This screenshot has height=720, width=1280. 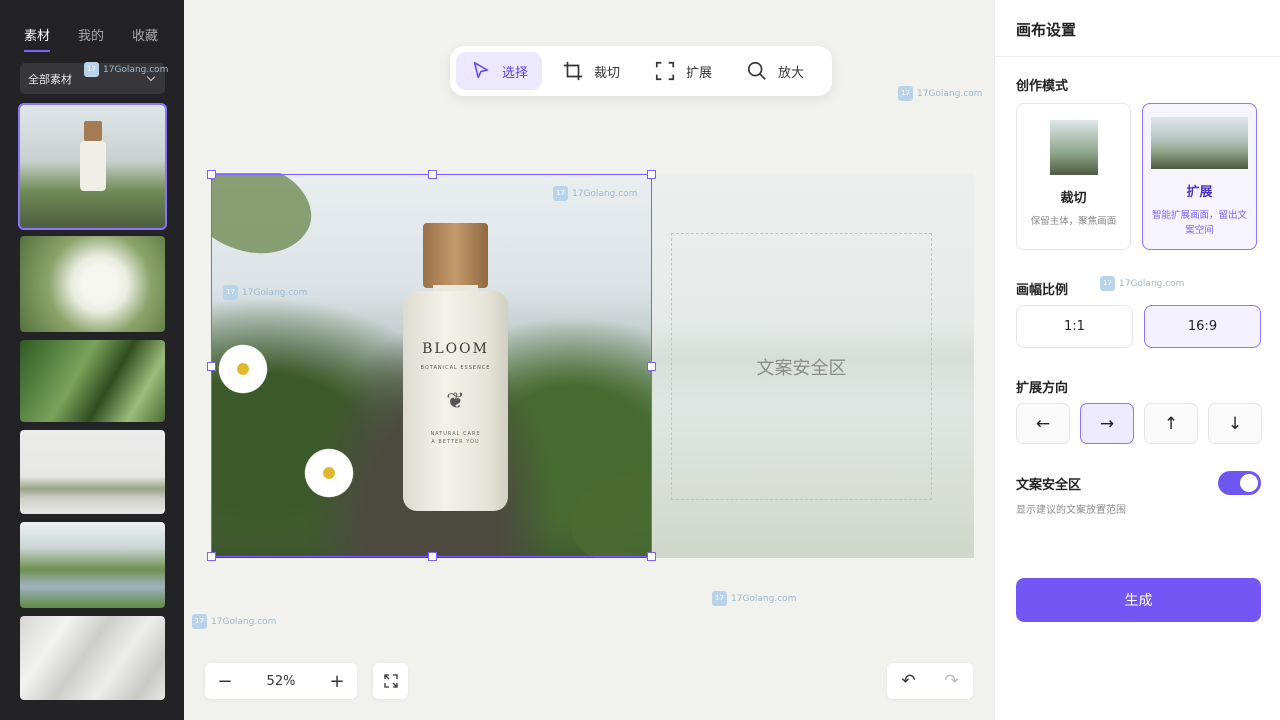 What do you see at coordinates (211, 556) in the screenshot?
I see `resize-handle-bottom-left` at bounding box center [211, 556].